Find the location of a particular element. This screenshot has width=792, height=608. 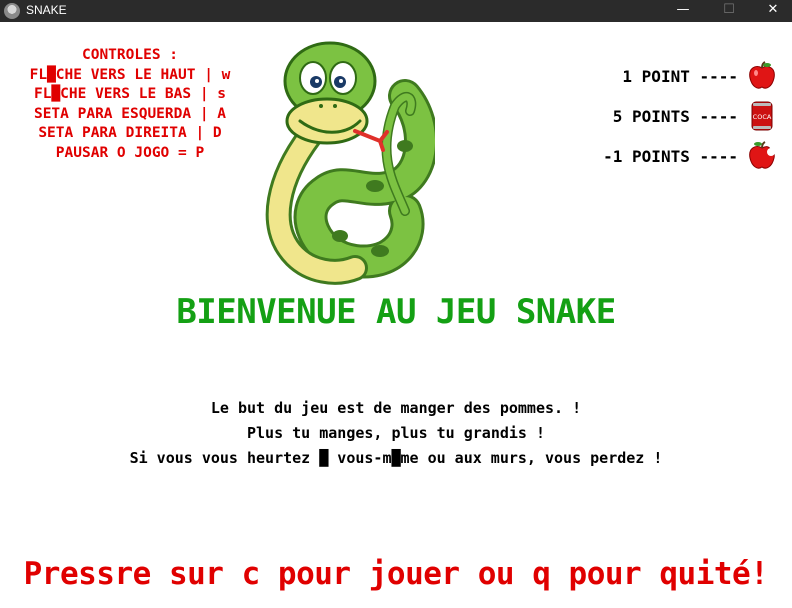

red-apple-icon is located at coordinates (762, 75).